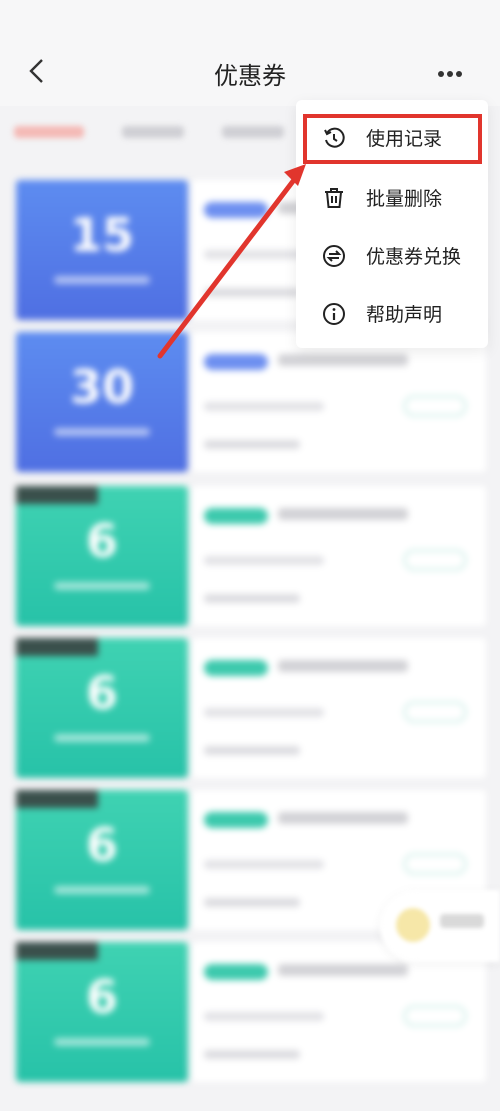  Describe the element at coordinates (404, 199) in the screenshot. I see `menu-label-batch-delete: 批量删除` at that location.